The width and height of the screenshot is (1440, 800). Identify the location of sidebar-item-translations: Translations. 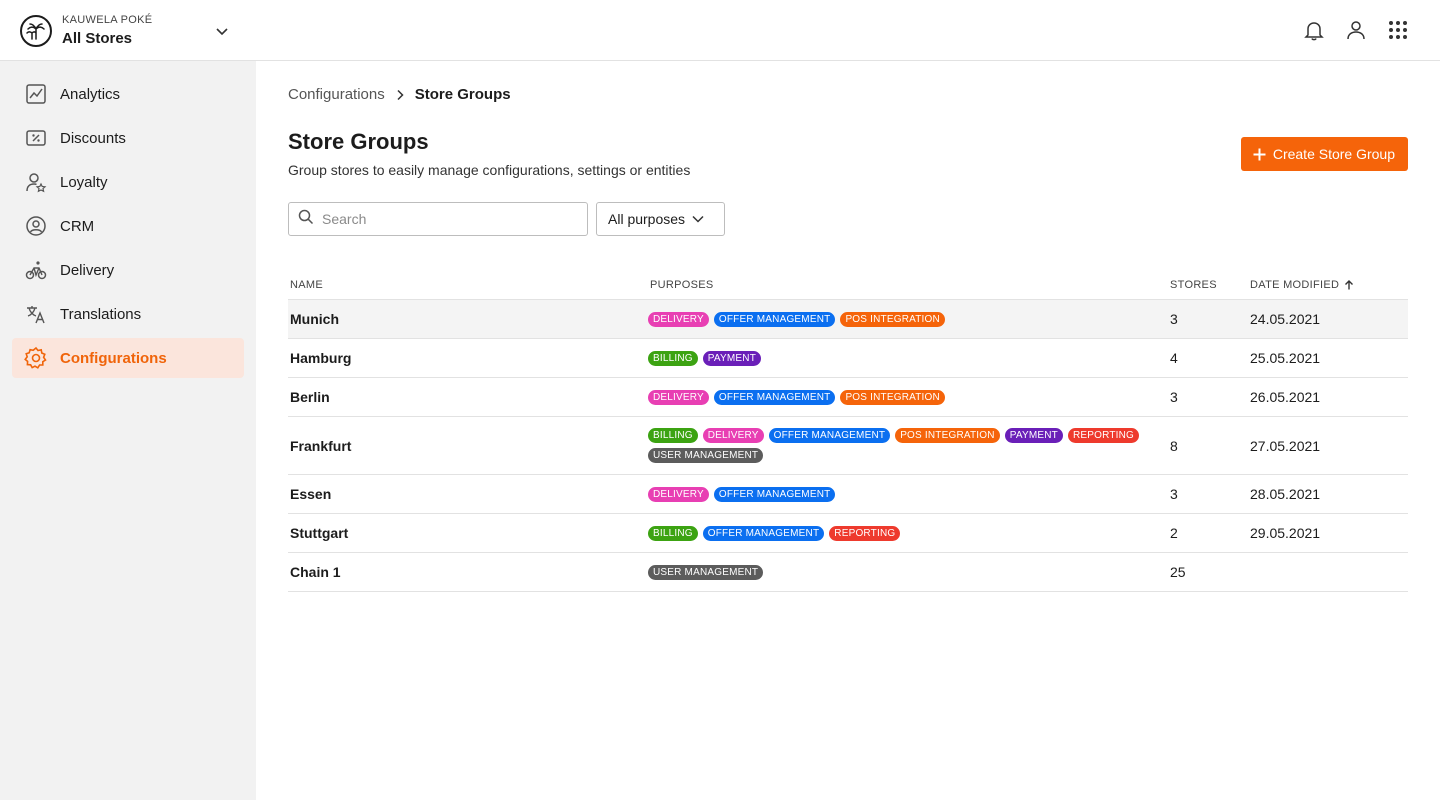
(128, 314).